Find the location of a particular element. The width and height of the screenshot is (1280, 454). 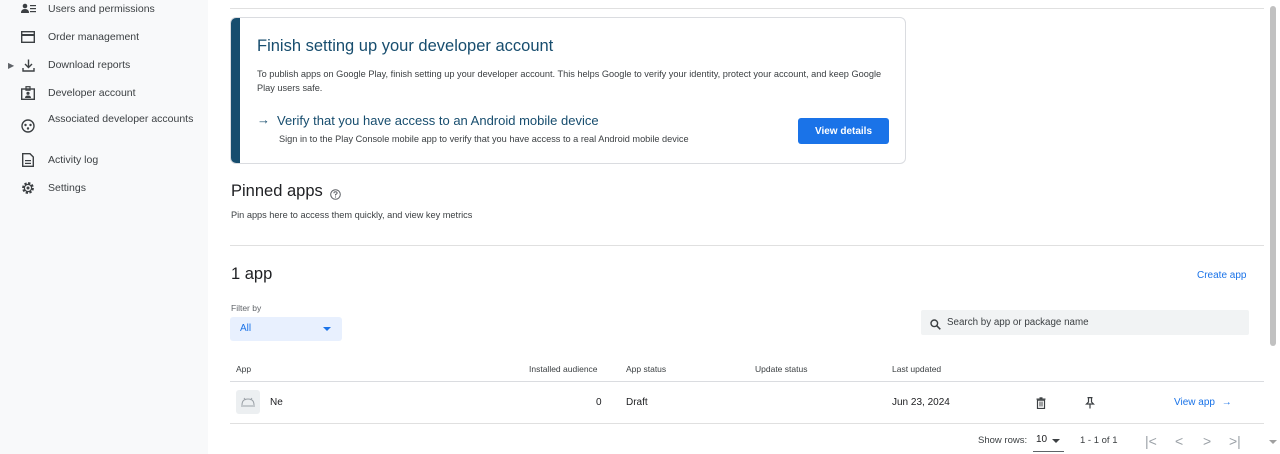

sidebar-item-settings: Settings is located at coordinates (104, 188).